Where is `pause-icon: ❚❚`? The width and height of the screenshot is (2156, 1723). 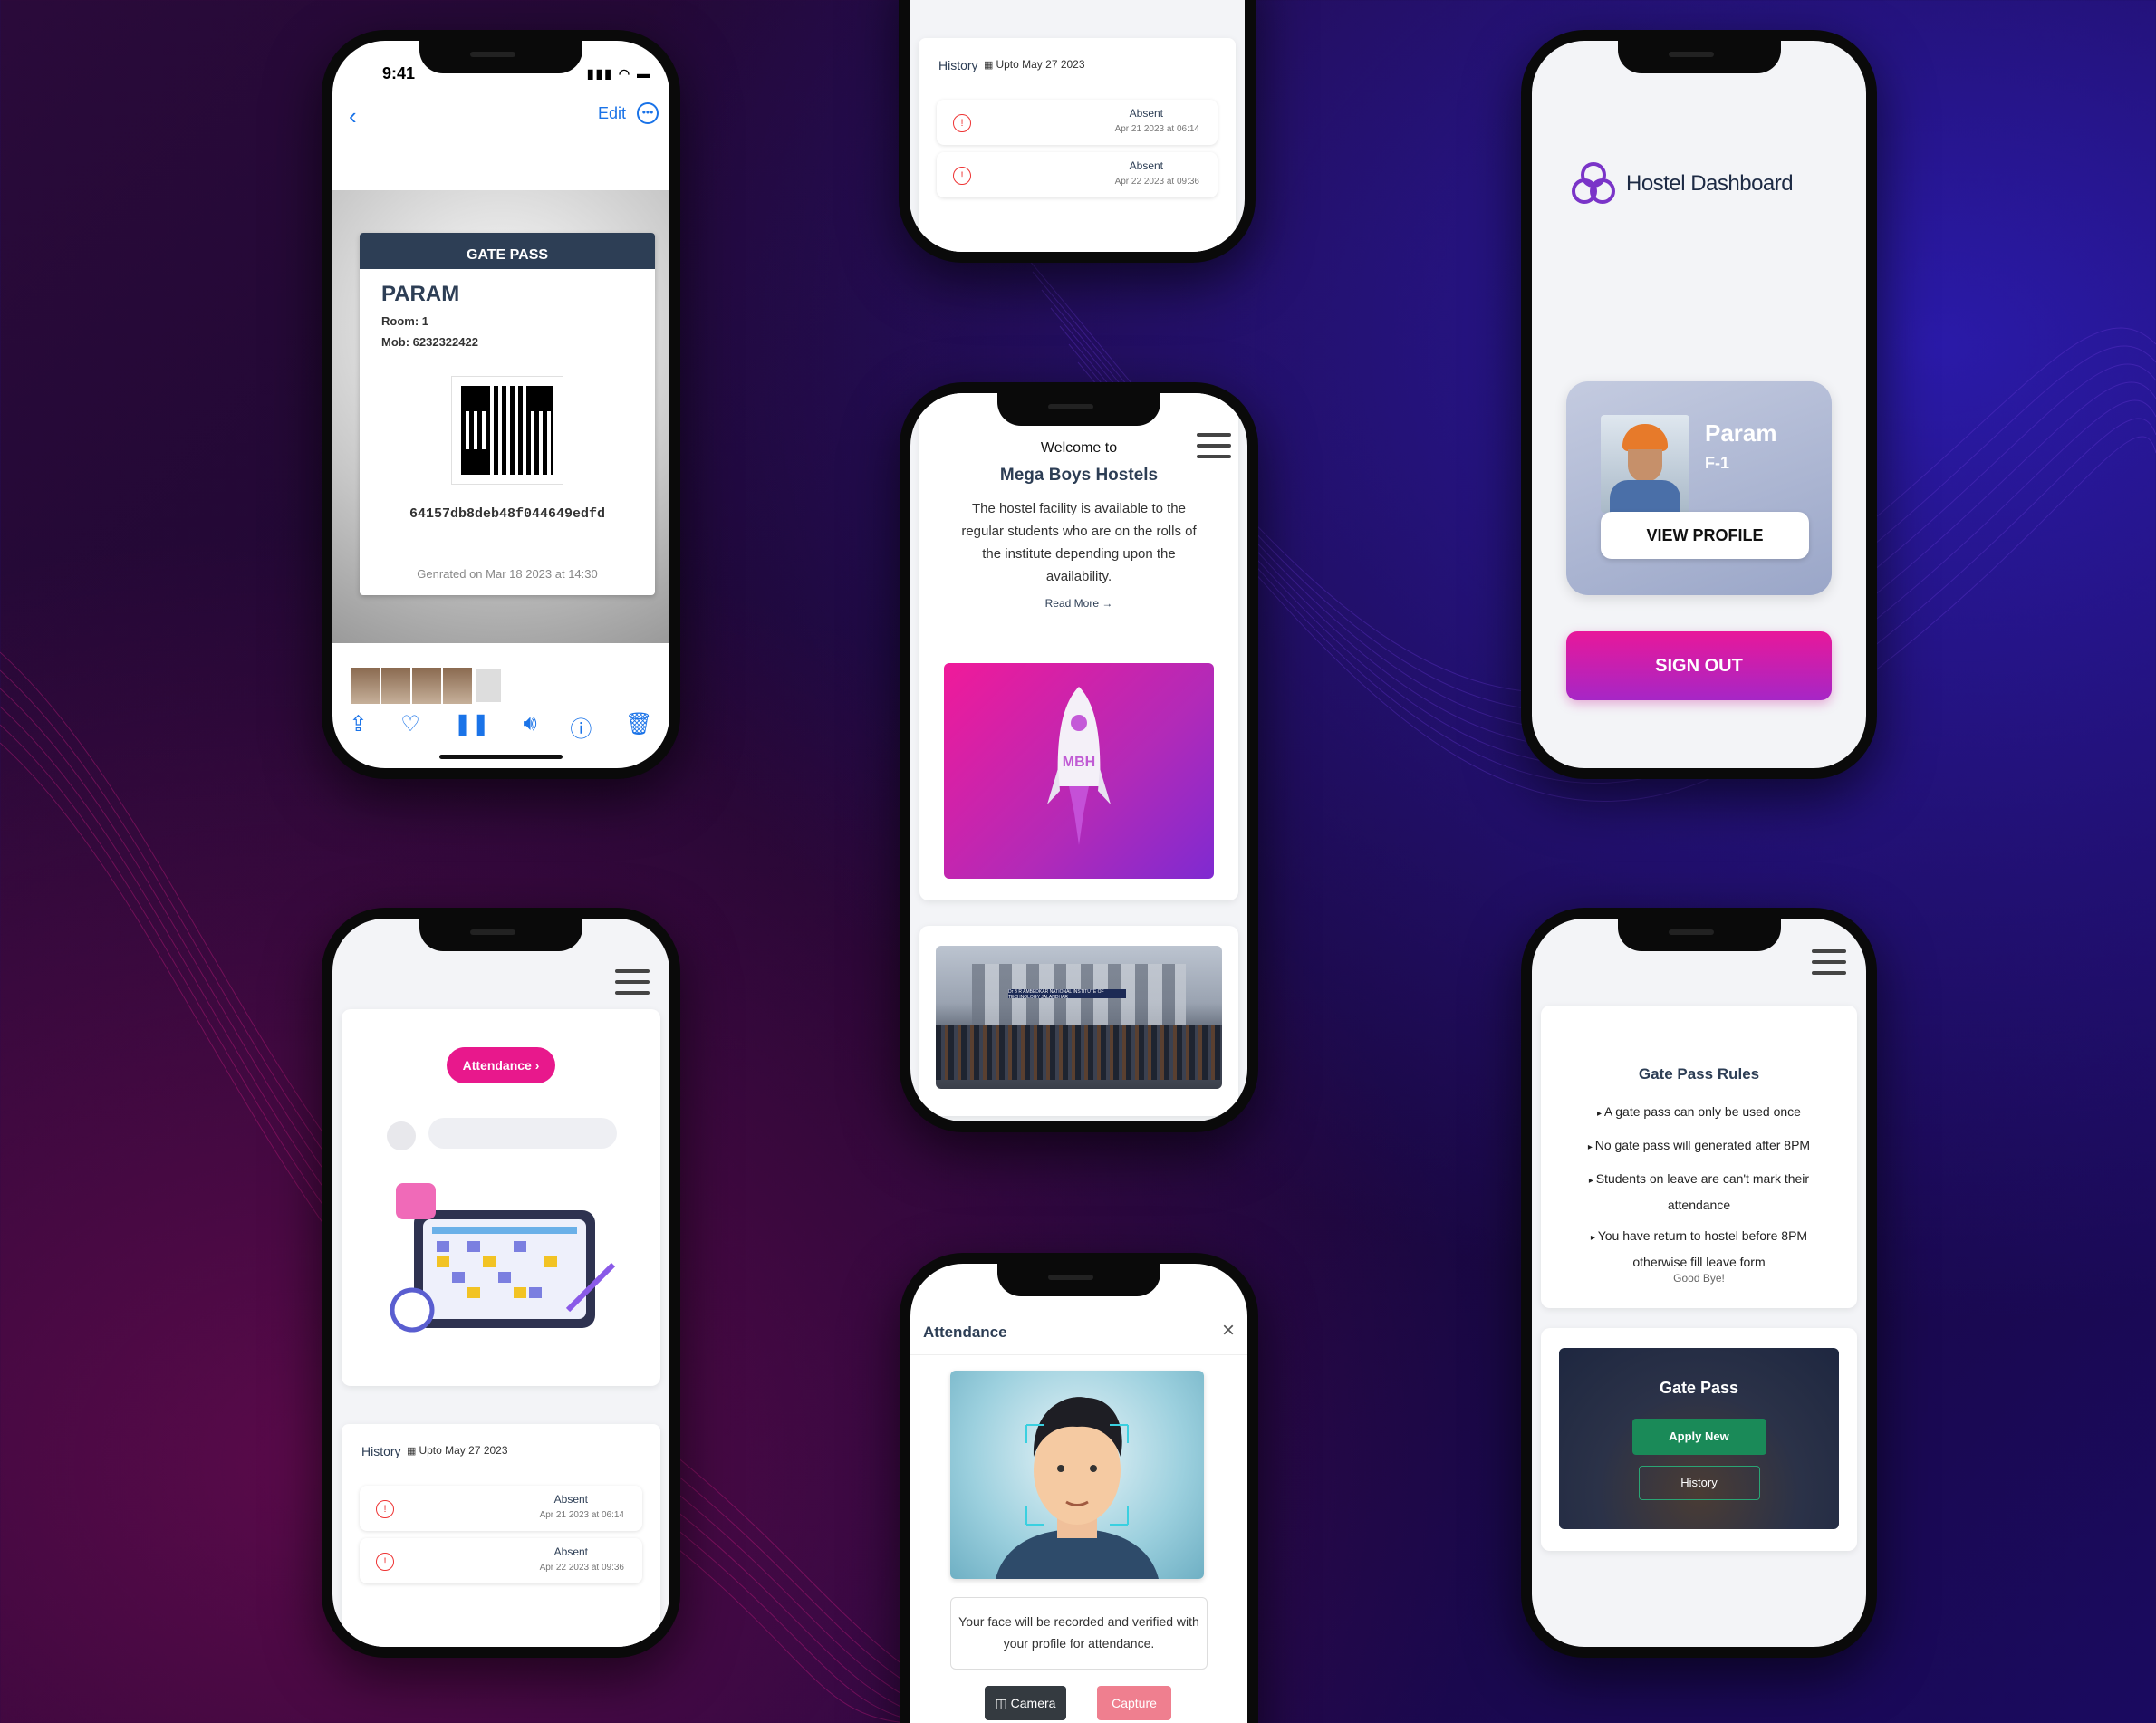 pause-icon: ❚❚ is located at coordinates (472, 727).